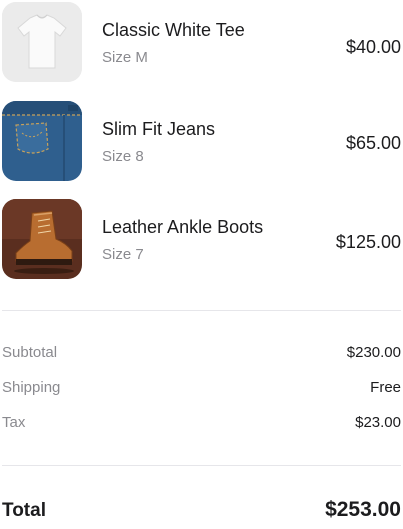  What do you see at coordinates (183, 227) in the screenshot?
I see `item-name: Leather Ankle Boots` at bounding box center [183, 227].